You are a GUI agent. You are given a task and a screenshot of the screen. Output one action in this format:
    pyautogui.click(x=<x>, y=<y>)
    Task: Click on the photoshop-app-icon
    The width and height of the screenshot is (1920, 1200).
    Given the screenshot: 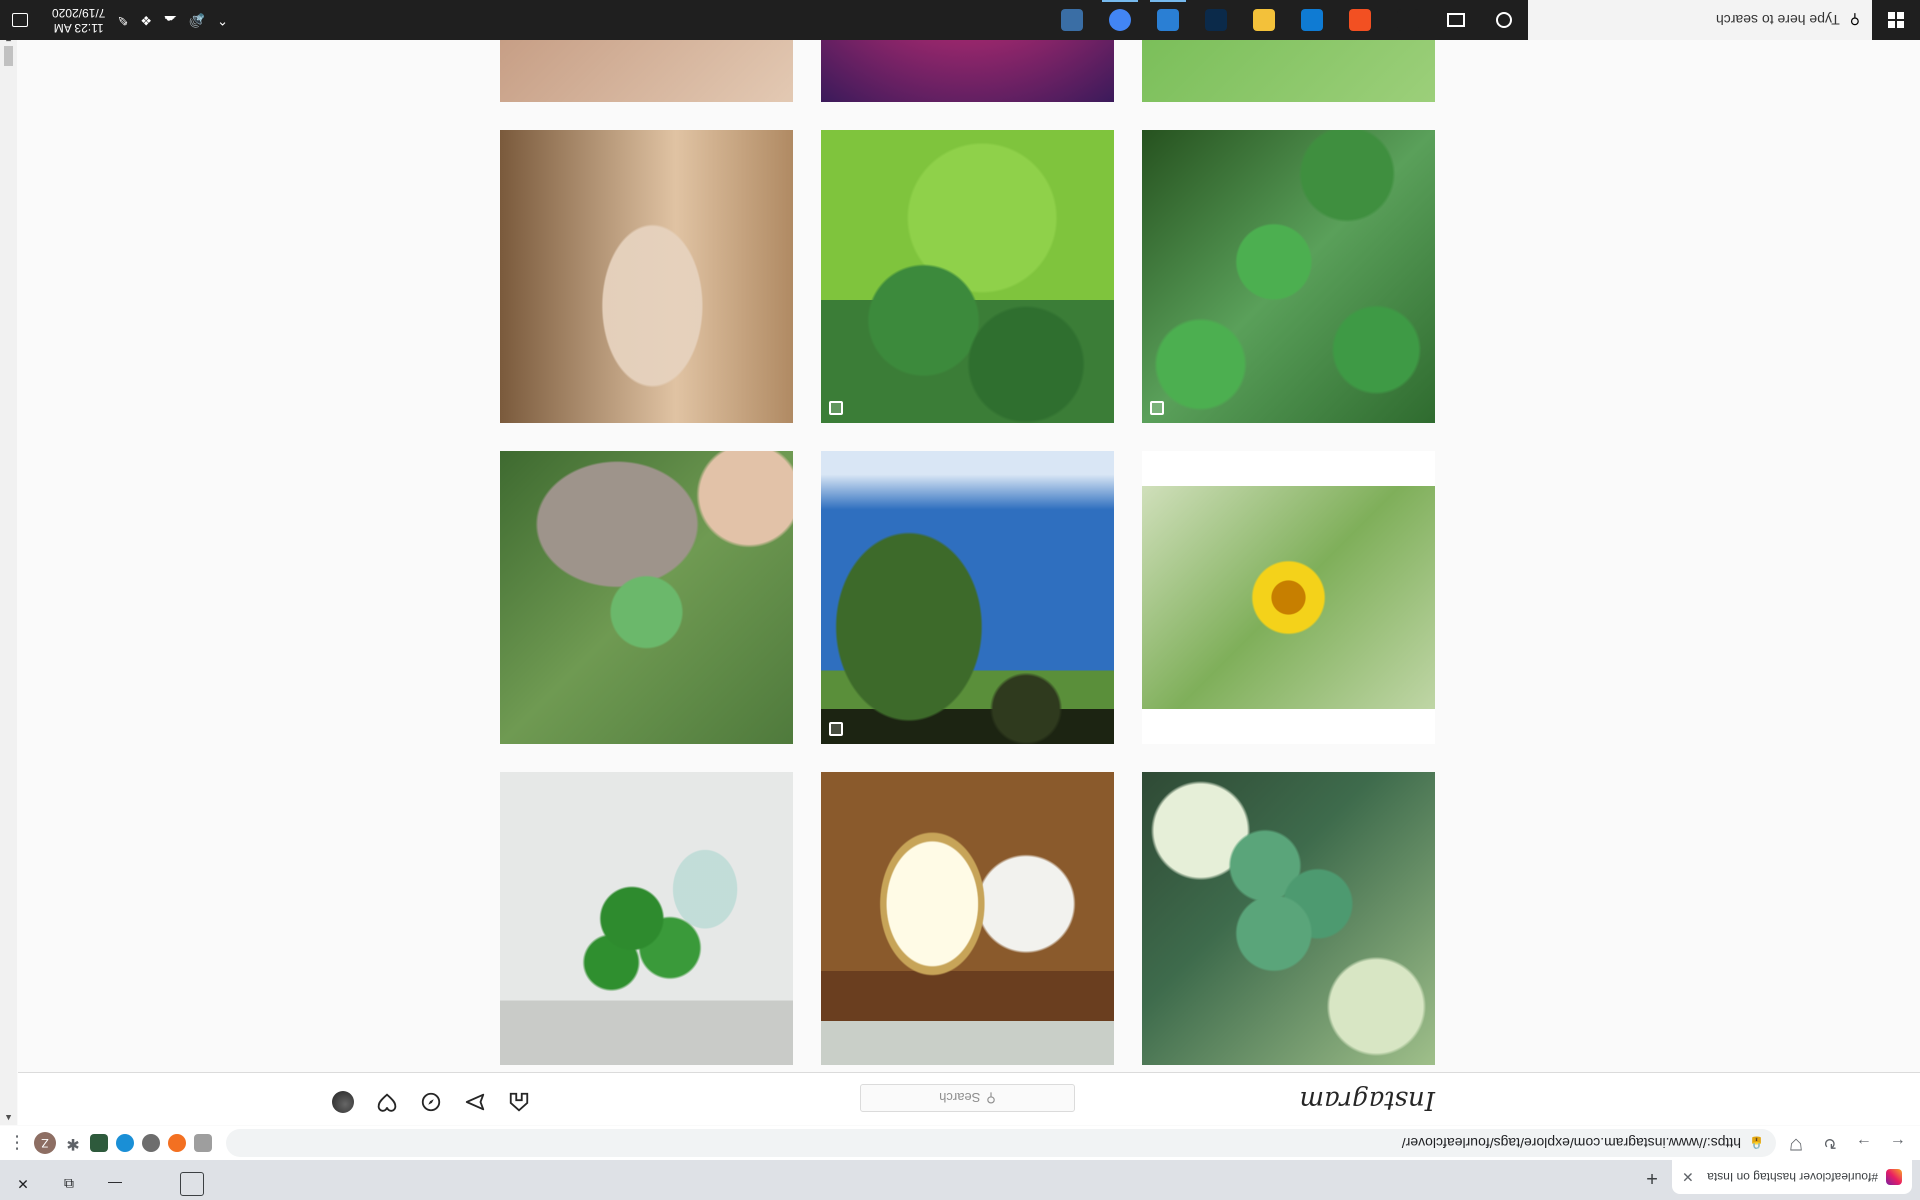 What is the action you would take?
    pyautogui.click(x=1216, y=20)
    